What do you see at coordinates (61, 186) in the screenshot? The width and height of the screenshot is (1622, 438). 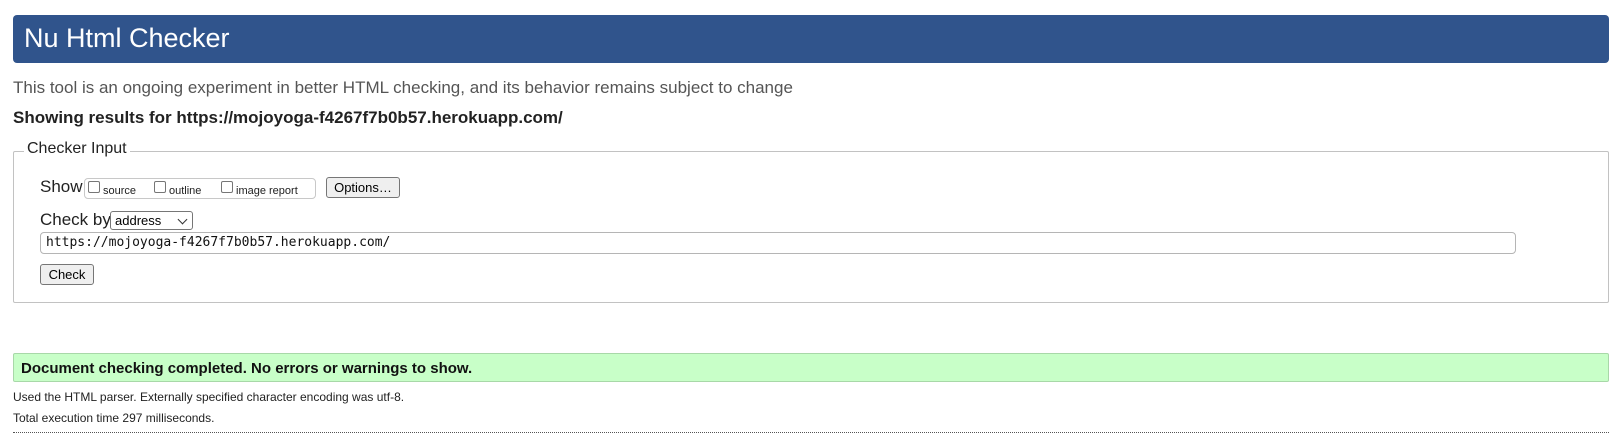 I see `show-label: Show` at bounding box center [61, 186].